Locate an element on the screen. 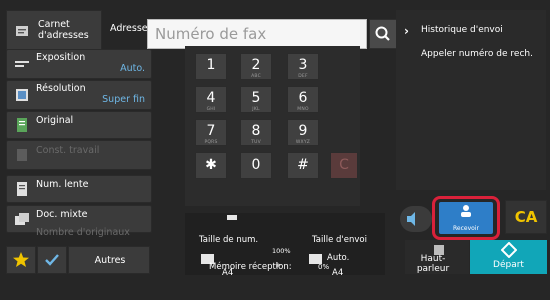  key-0: 0 is located at coordinates (256, 165).